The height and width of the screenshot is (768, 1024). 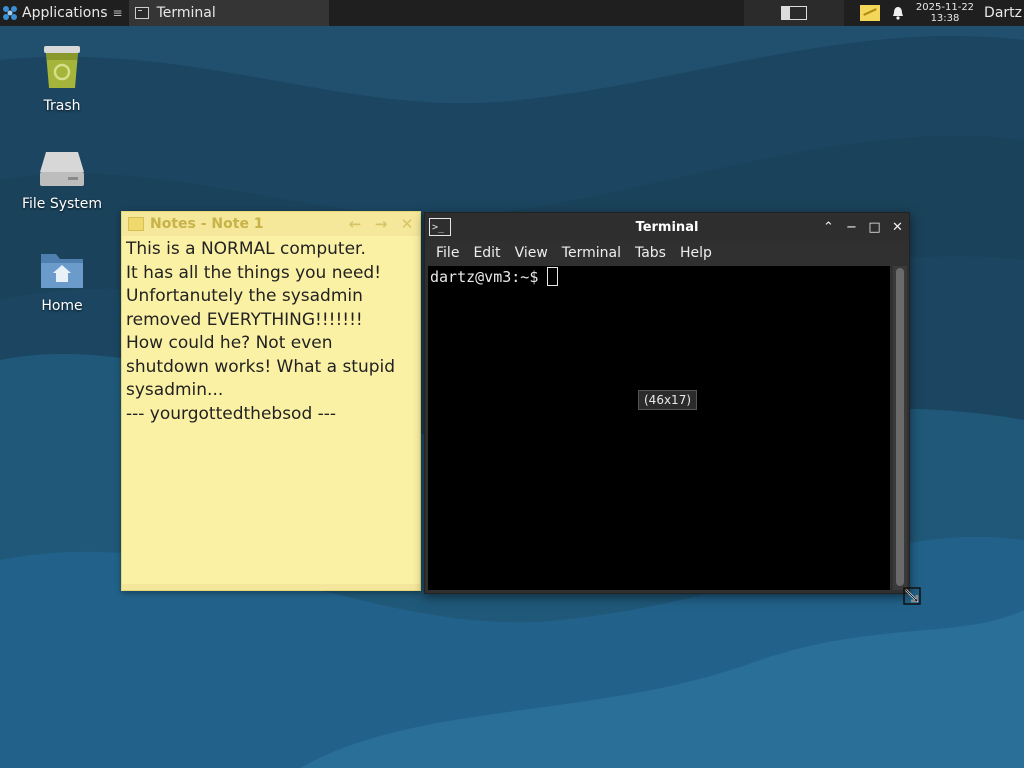 I want to click on menu-help: Help, so click(x=696, y=253).